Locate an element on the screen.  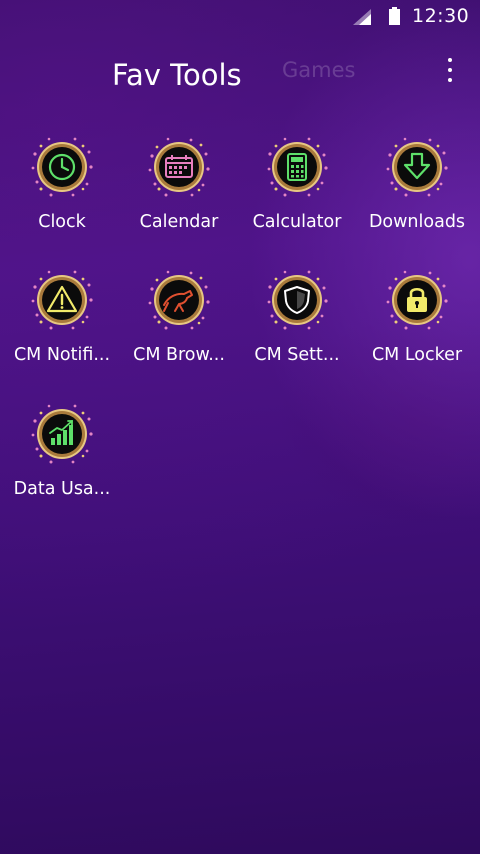
app-calculator: Calculator is located at coordinates (297, 193).